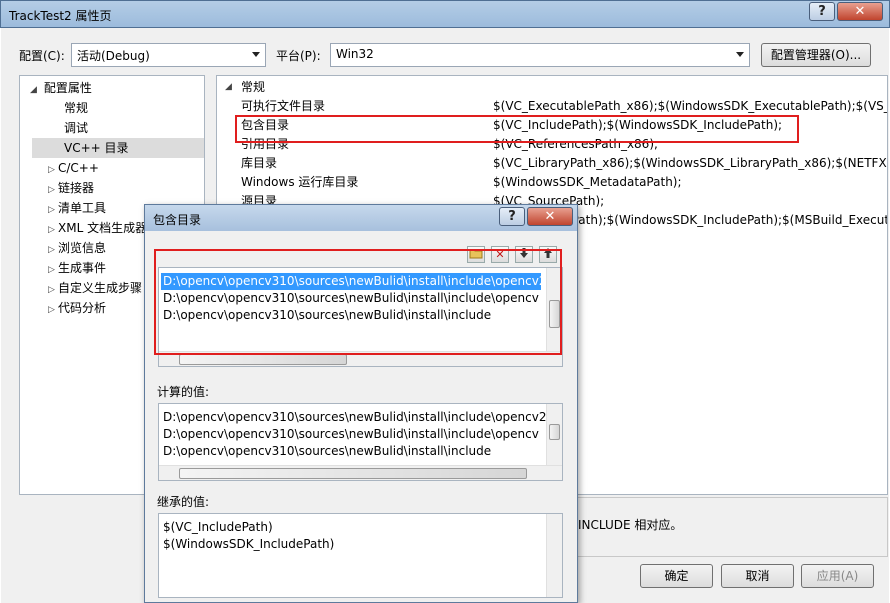 The width and height of the screenshot is (890, 603). I want to click on tree-item: ▷ C/C++, so click(126, 168).